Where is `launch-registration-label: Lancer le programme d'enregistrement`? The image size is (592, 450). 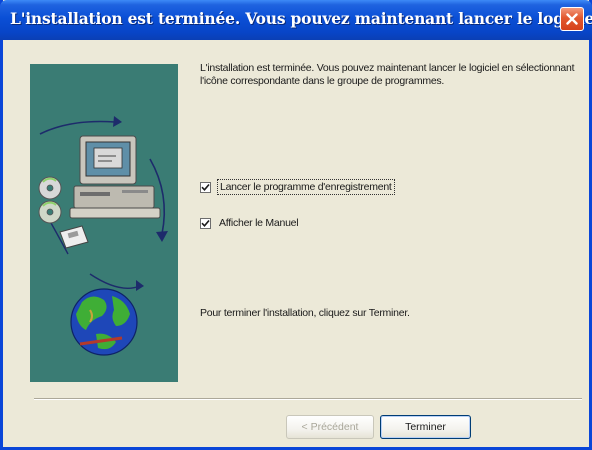
launch-registration-label: Lancer le programme d'enregistrement is located at coordinates (306, 187).